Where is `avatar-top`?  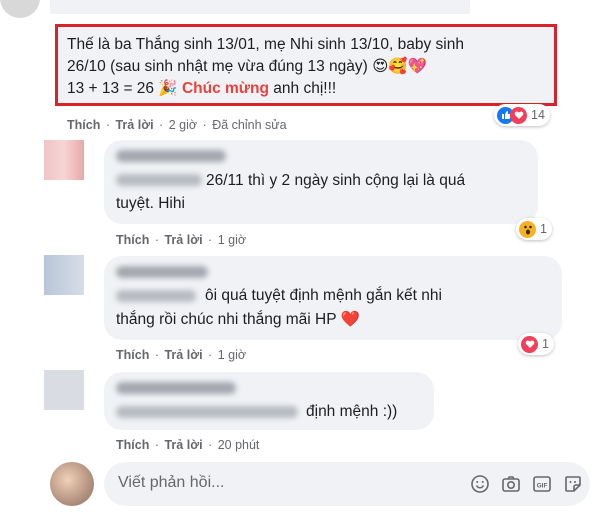 avatar-top is located at coordinates (20, 9).